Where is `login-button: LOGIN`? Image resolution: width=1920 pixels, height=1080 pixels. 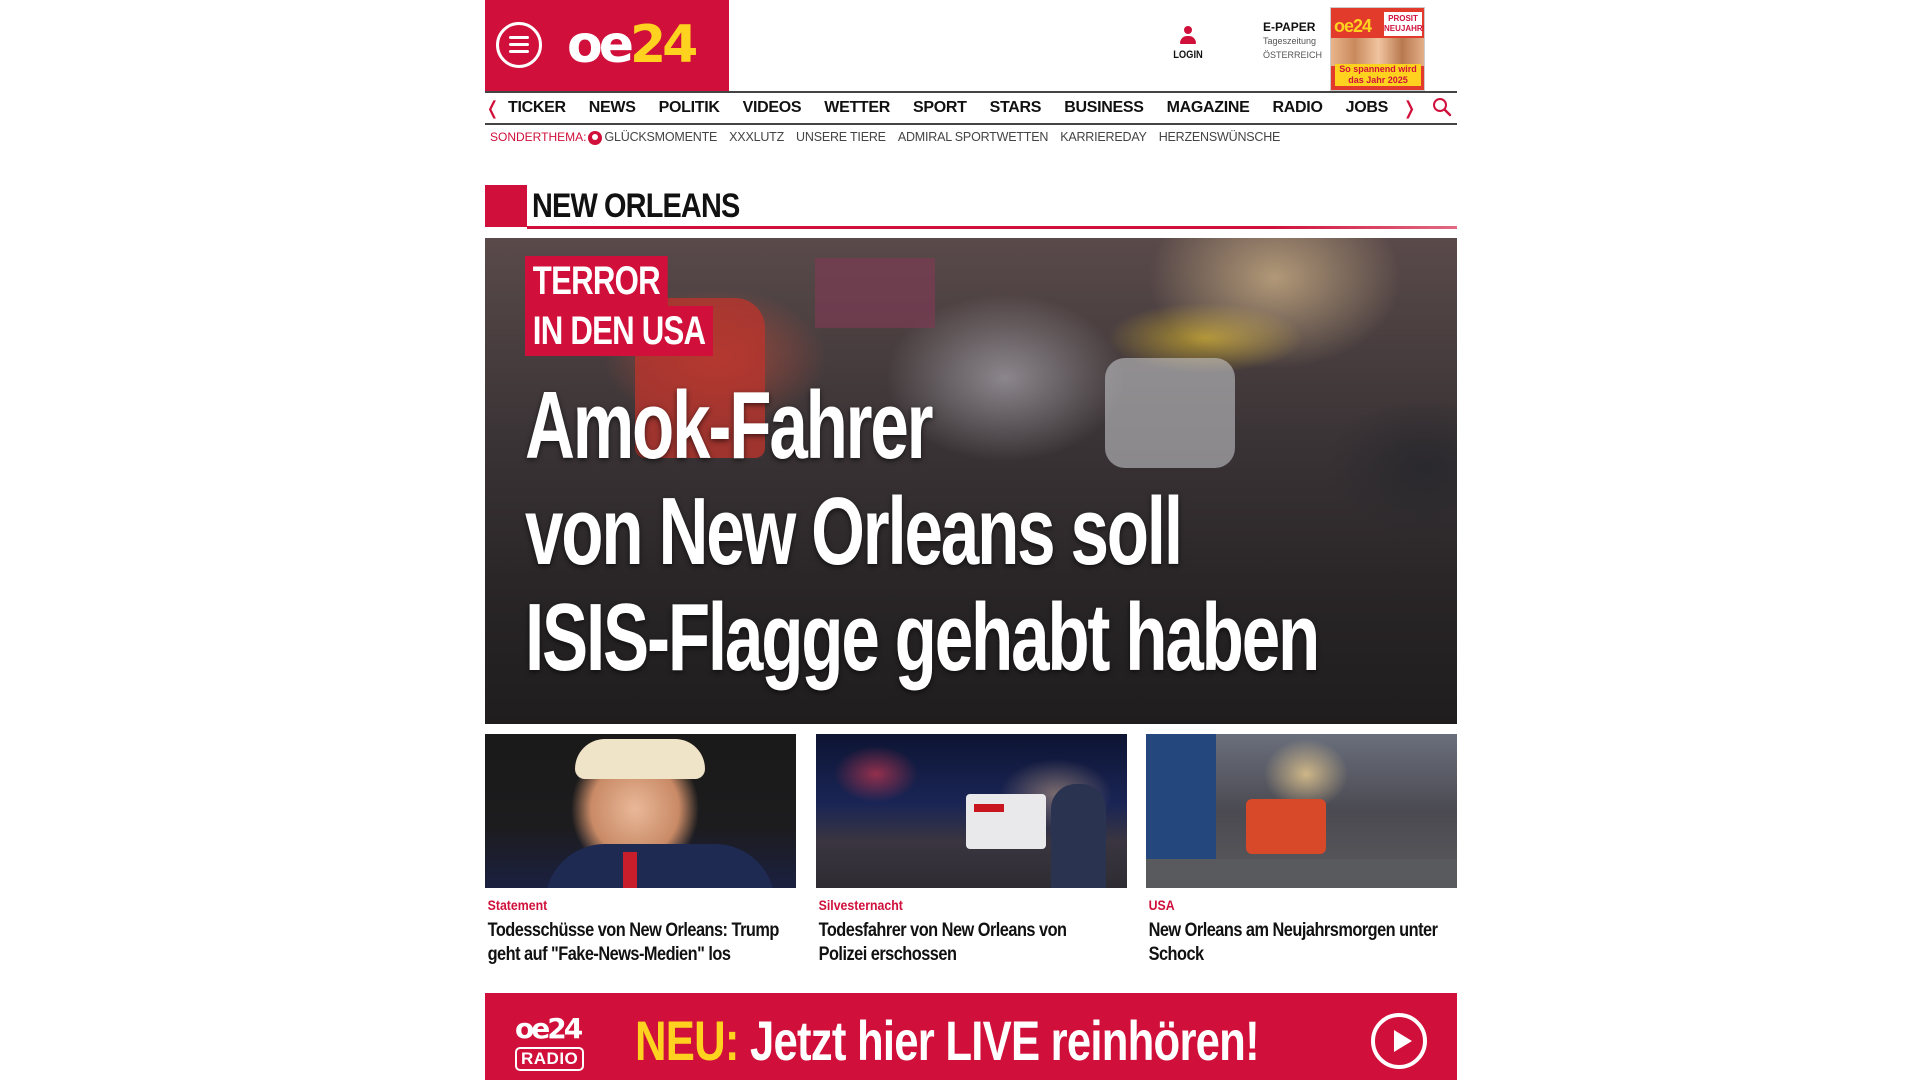
login-button: LOGIN is located at coordinates (1188, 43).